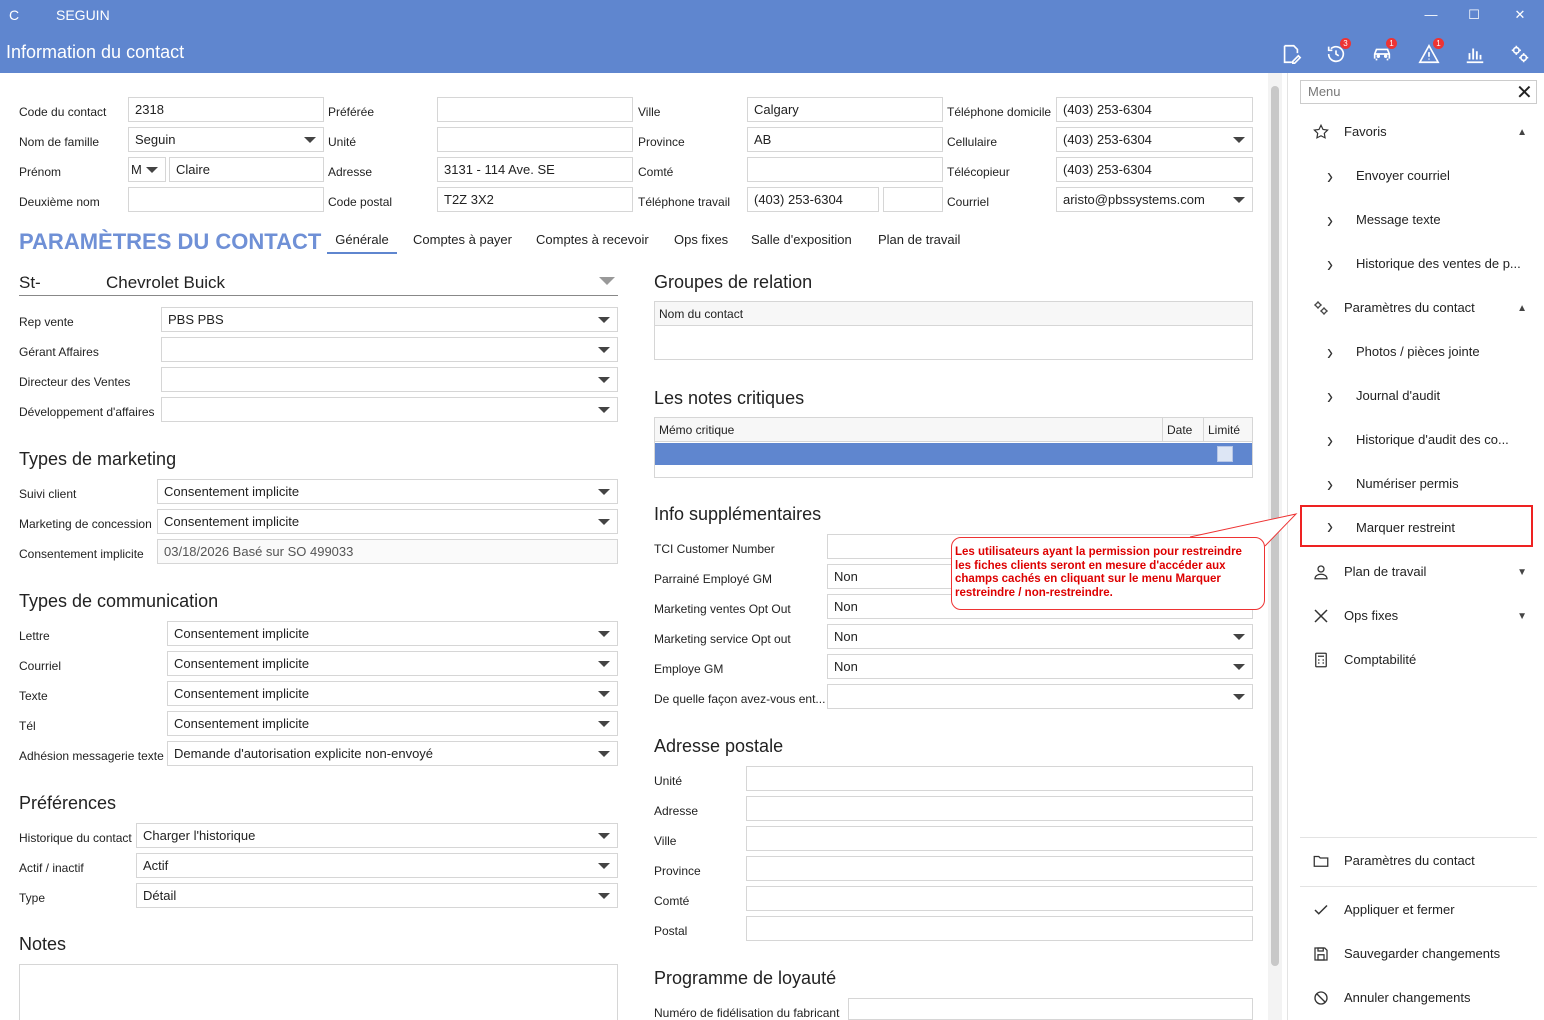 This screenshot has height=1020, width=1544. What do you see at coordinates (999, 808) in the screenshot?
I see `ap-adresse-field` at bounding box center [999, 808].